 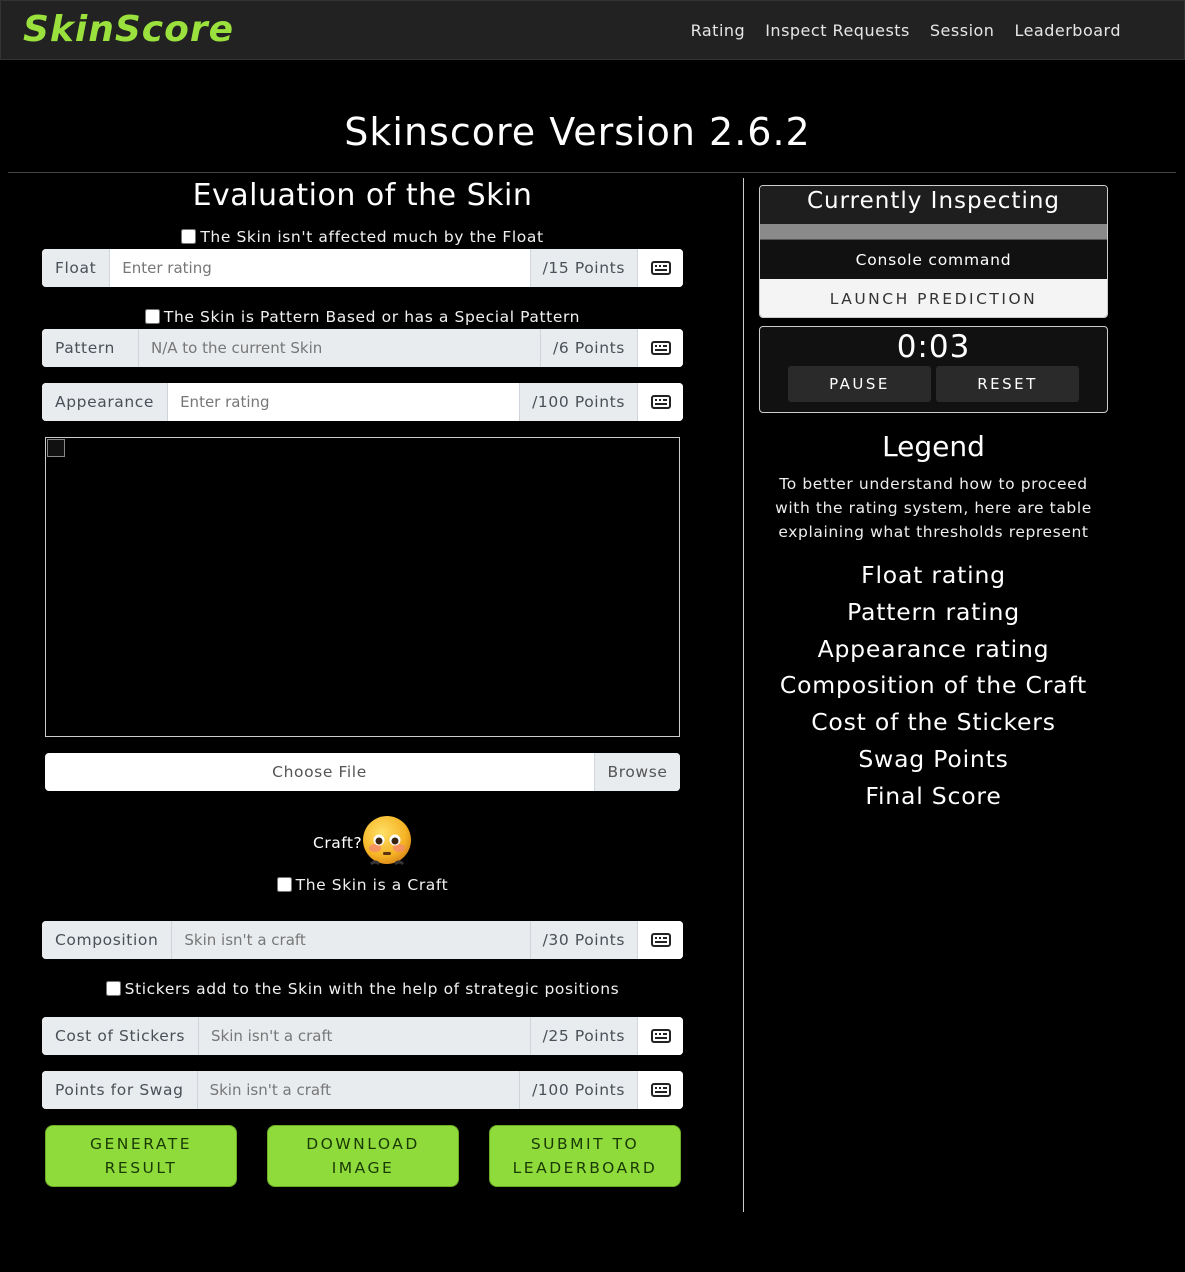 I want to click on timer-display: 0:03, so click(x=933, y=347).